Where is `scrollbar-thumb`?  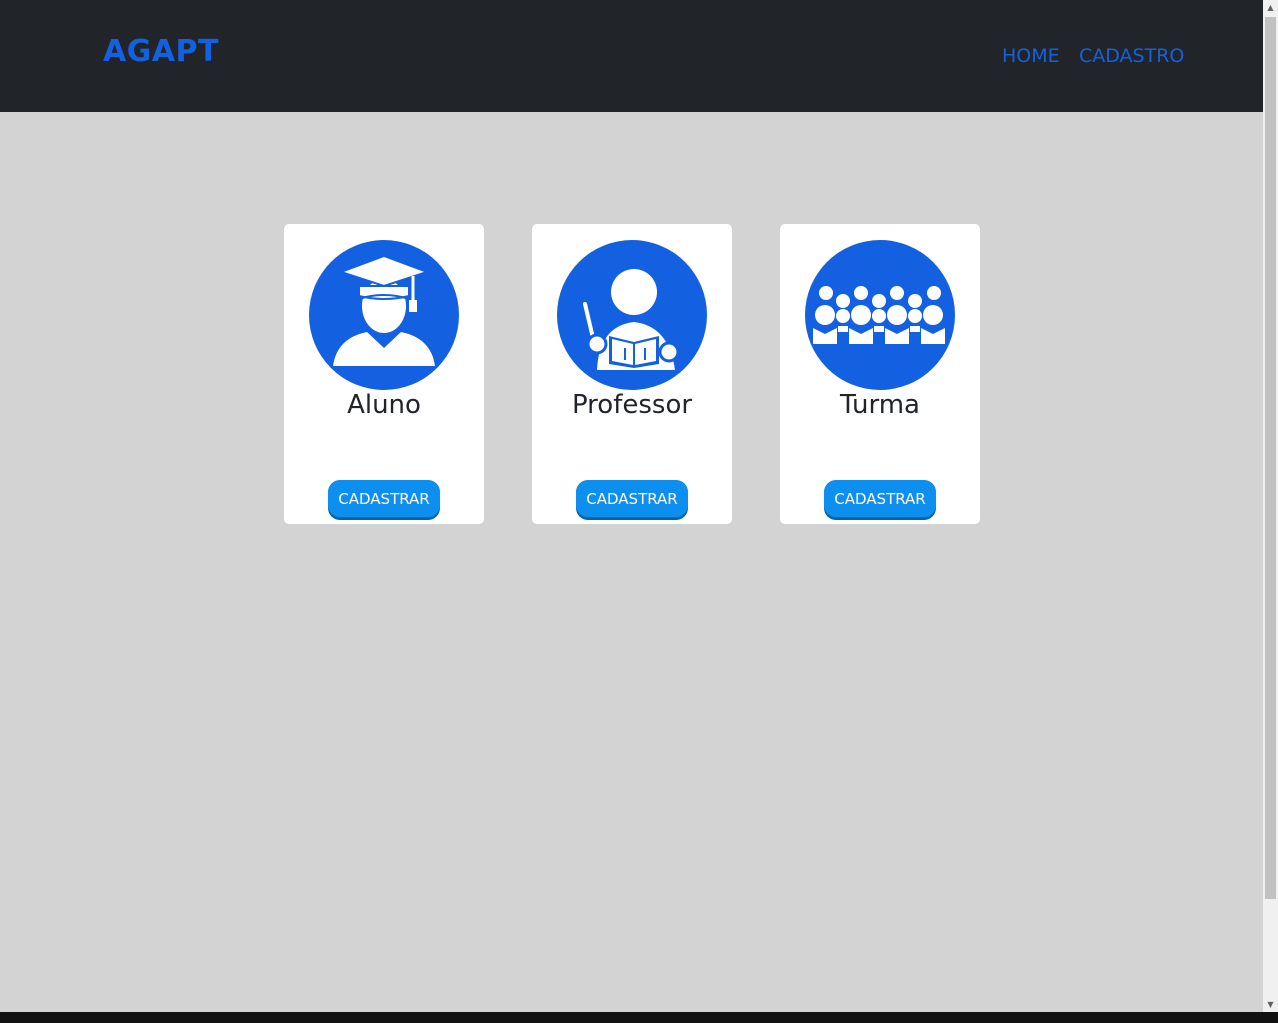
scrollbar-thumb is located at coordinates (1270, 458).